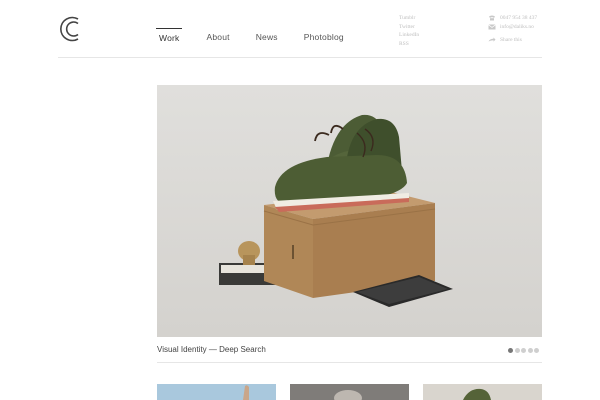 The width and height of the screenshot is (600, 400). I want to click on share-link: Share this, so click(505, 40).